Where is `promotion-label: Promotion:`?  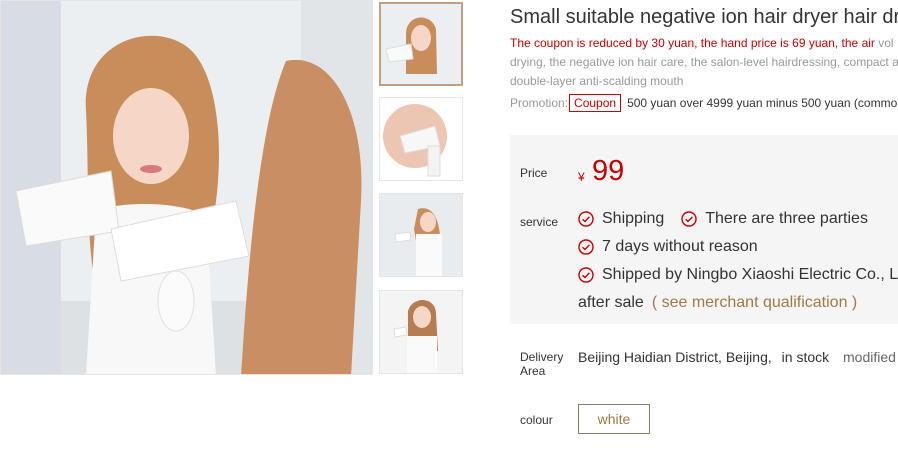 promotion-label: Promotion: is located at coordinates (539, 103).